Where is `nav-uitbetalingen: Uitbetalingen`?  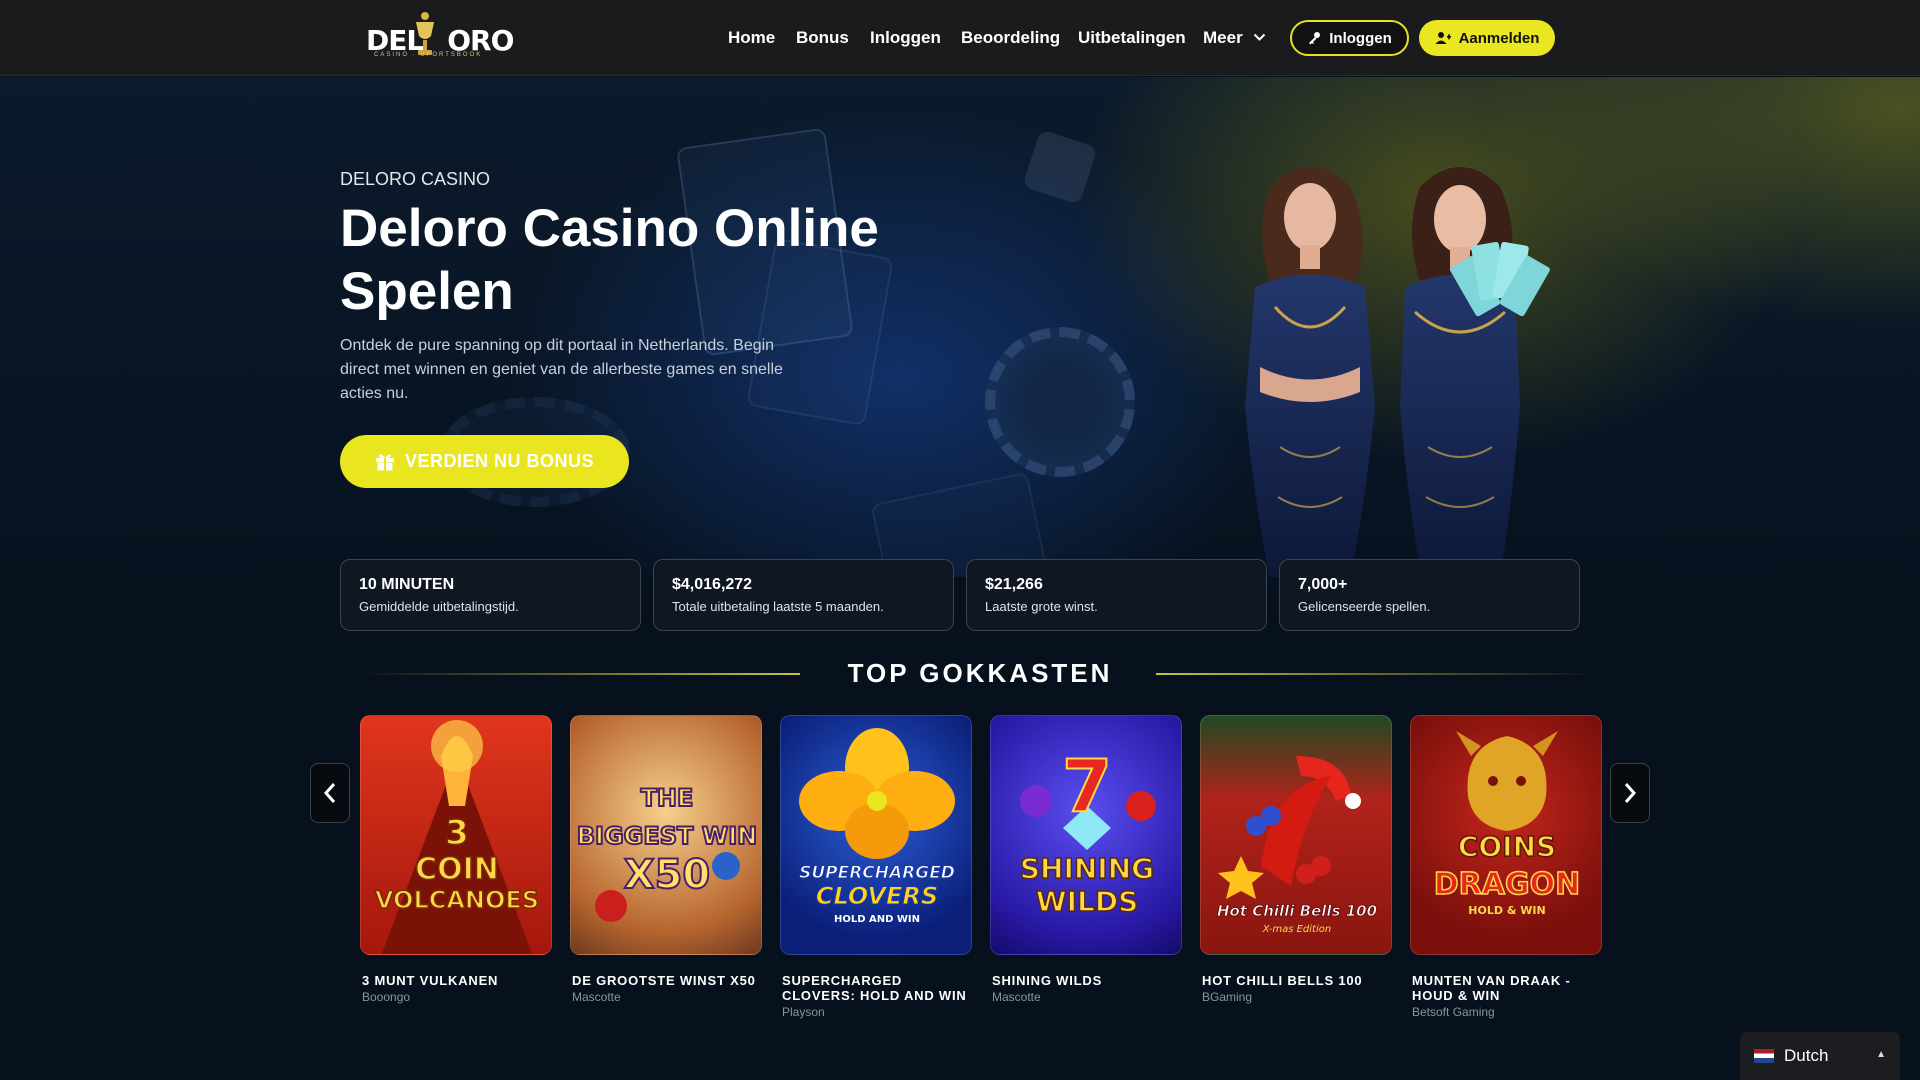 nav-uitbetalingen: Uitbetalingen is located at coordinates (1132, 38).